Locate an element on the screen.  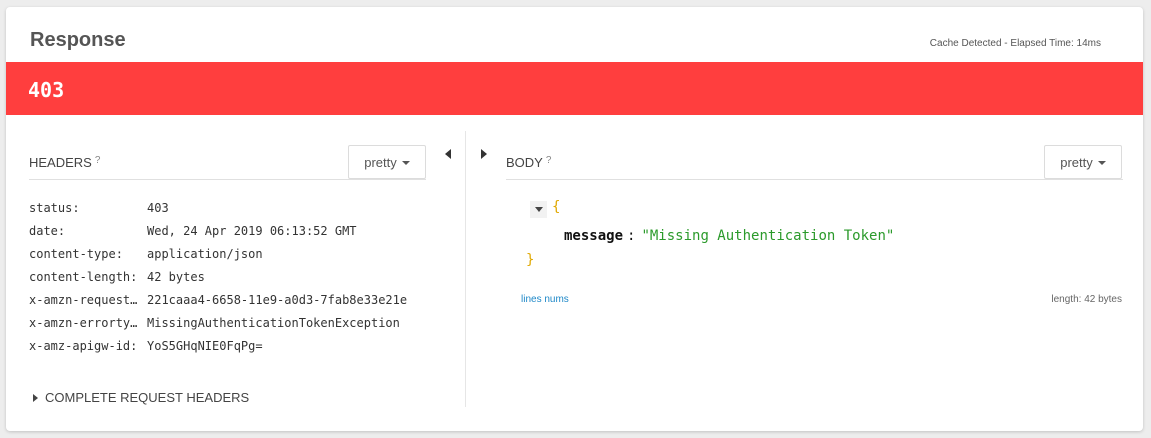
header-value: Wed, 24 Apr 2019 06:13:52 GMT is located at coordinates (252, 231).